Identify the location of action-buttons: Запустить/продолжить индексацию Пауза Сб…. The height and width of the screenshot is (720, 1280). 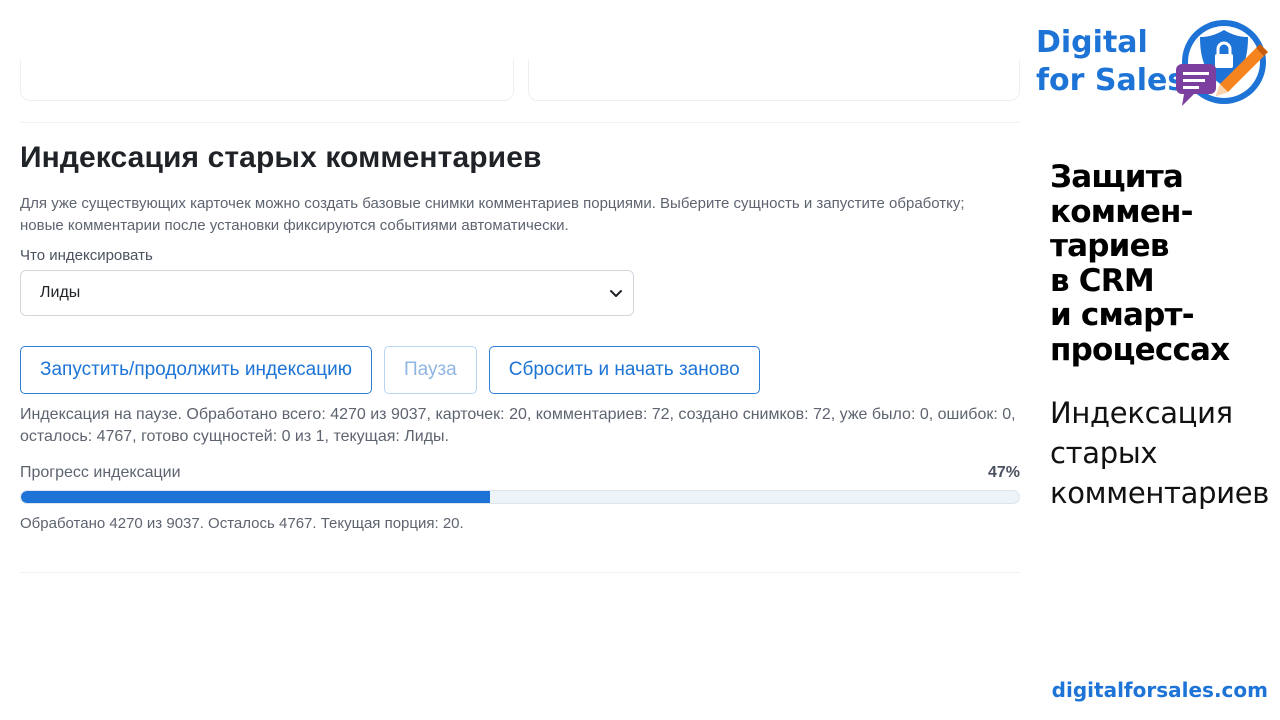
(520, 370).